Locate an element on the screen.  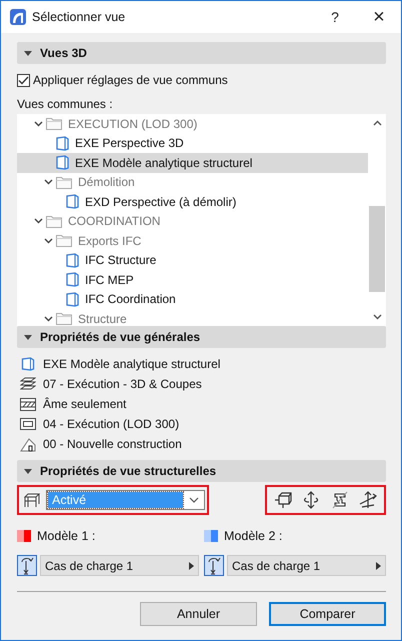
folder-label: Démolition is located at coordinates (106, 182).